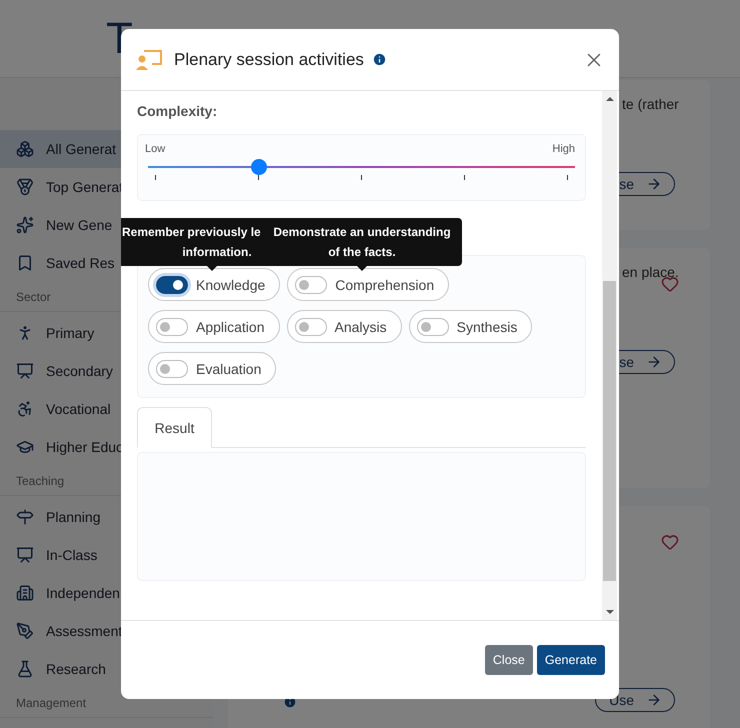 The image size is (740, 728). I want to click on medal-icon, so click(25, 187).